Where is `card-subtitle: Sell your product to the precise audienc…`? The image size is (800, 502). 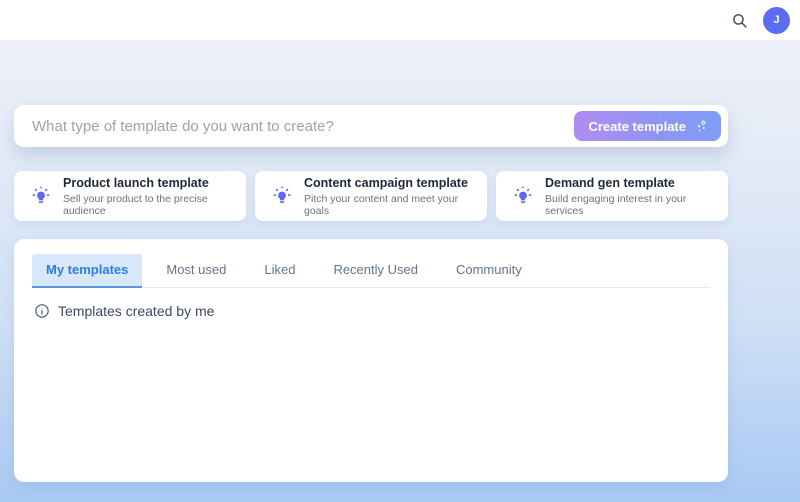
card-subtitle: Sell your product to the precise audienc… is located at coordinates (135, 205).